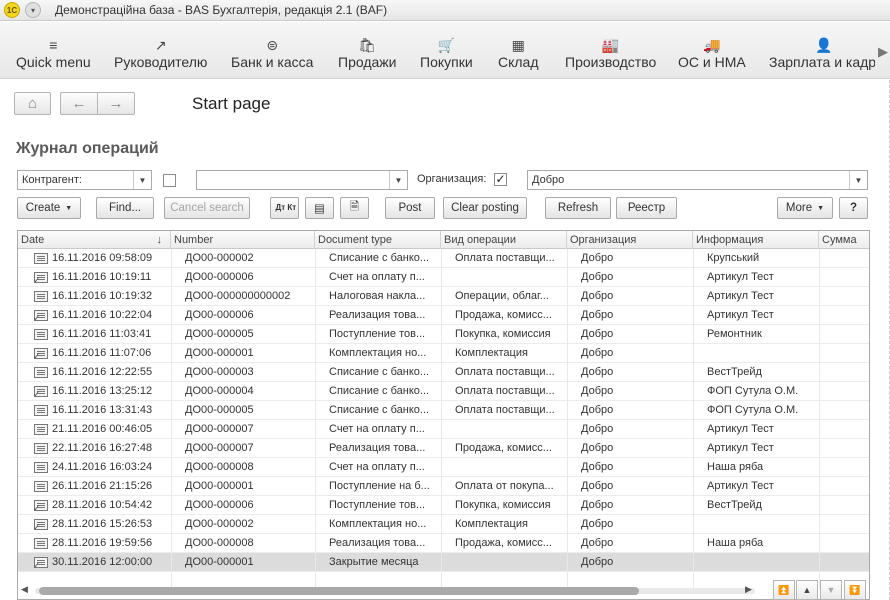 The height and width of the screenshot is (600, 890). I want to click on section-label: Покупки, so click(446, 62).